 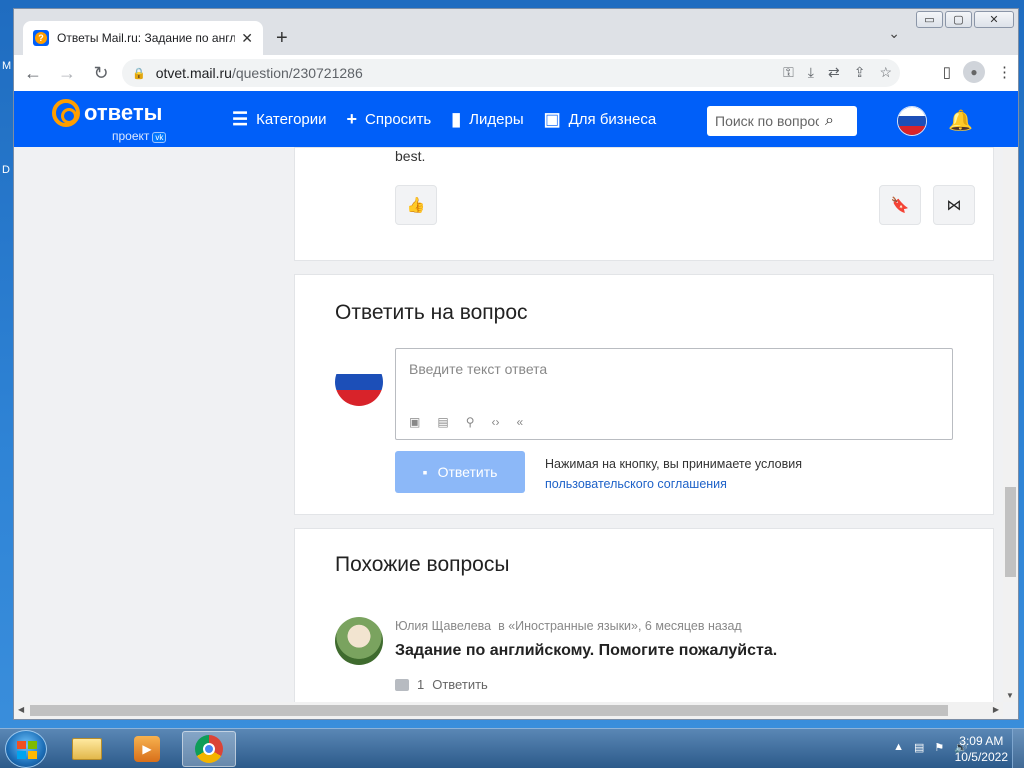 What do you see at coordinates (958, 19) in the screenshot?
I see `maximize-button: ▢` at bounding box center [958, 19].